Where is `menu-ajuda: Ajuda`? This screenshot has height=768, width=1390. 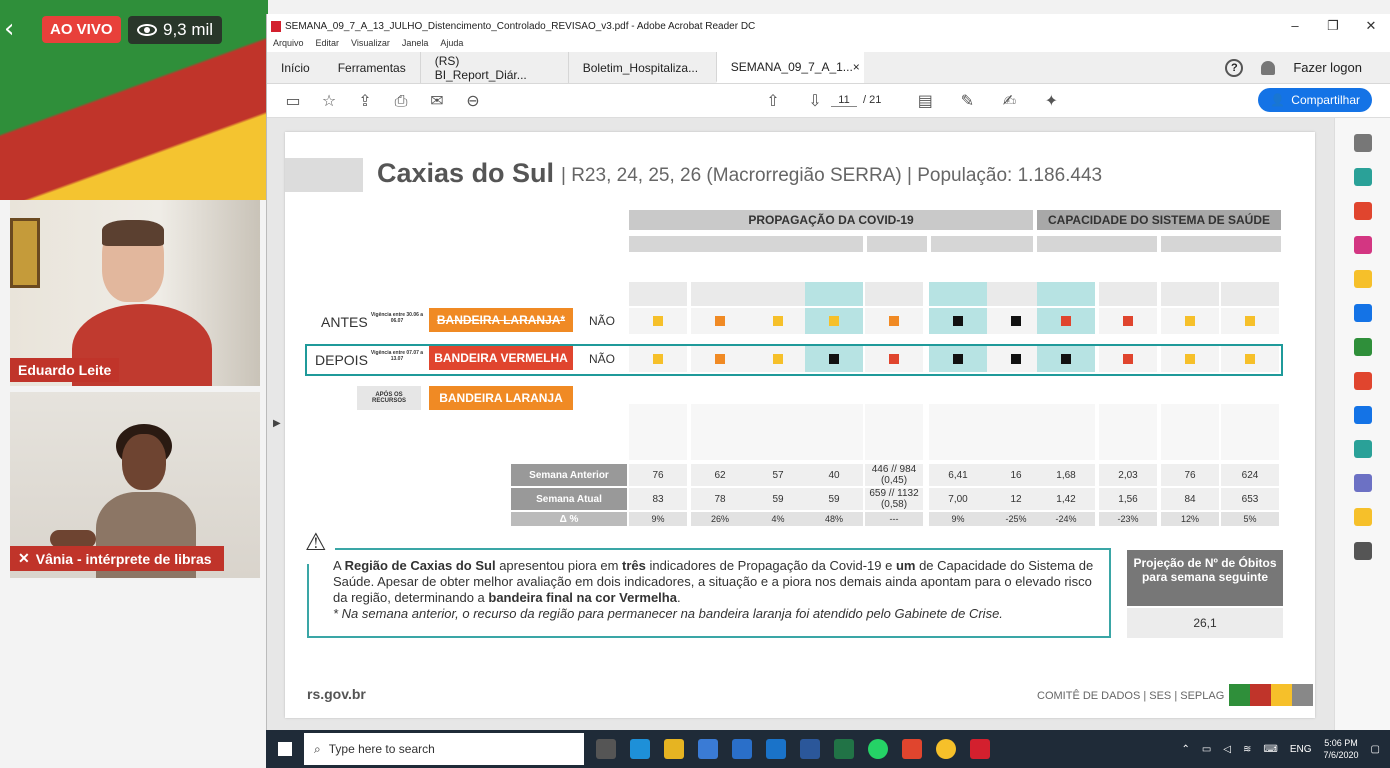
menu-ajuda: Ajuda is located at coordinates (451, 45).